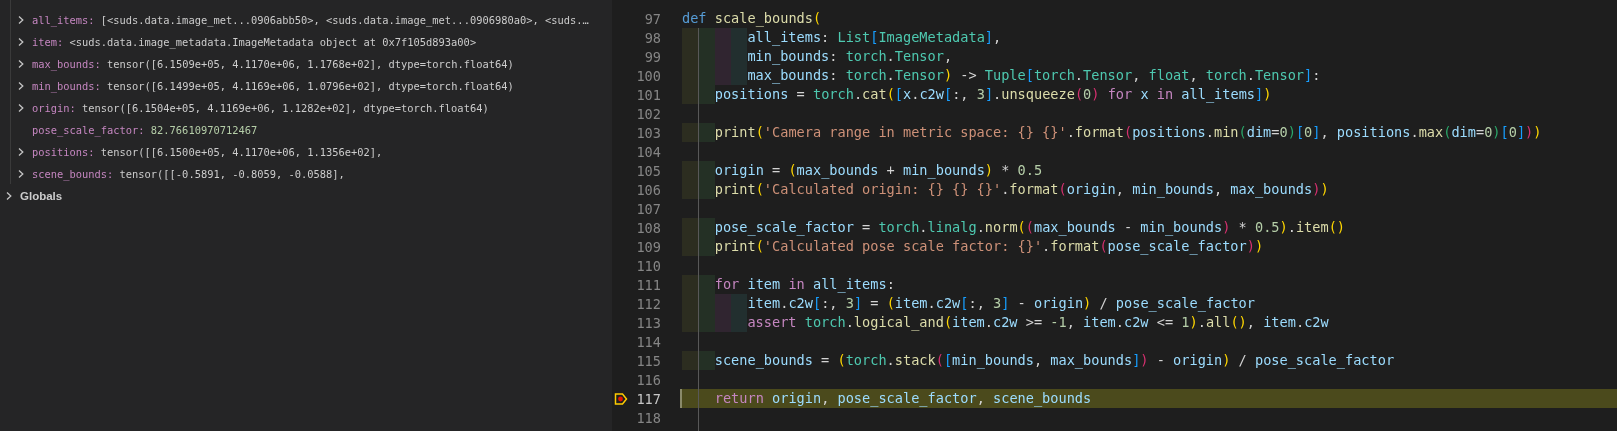 The width and height of the screenshot is (1617, 431). What do you see at coordinates (648, 132) in the screenshot?
I see `line-number: 103` at bounding box center [648, 132].